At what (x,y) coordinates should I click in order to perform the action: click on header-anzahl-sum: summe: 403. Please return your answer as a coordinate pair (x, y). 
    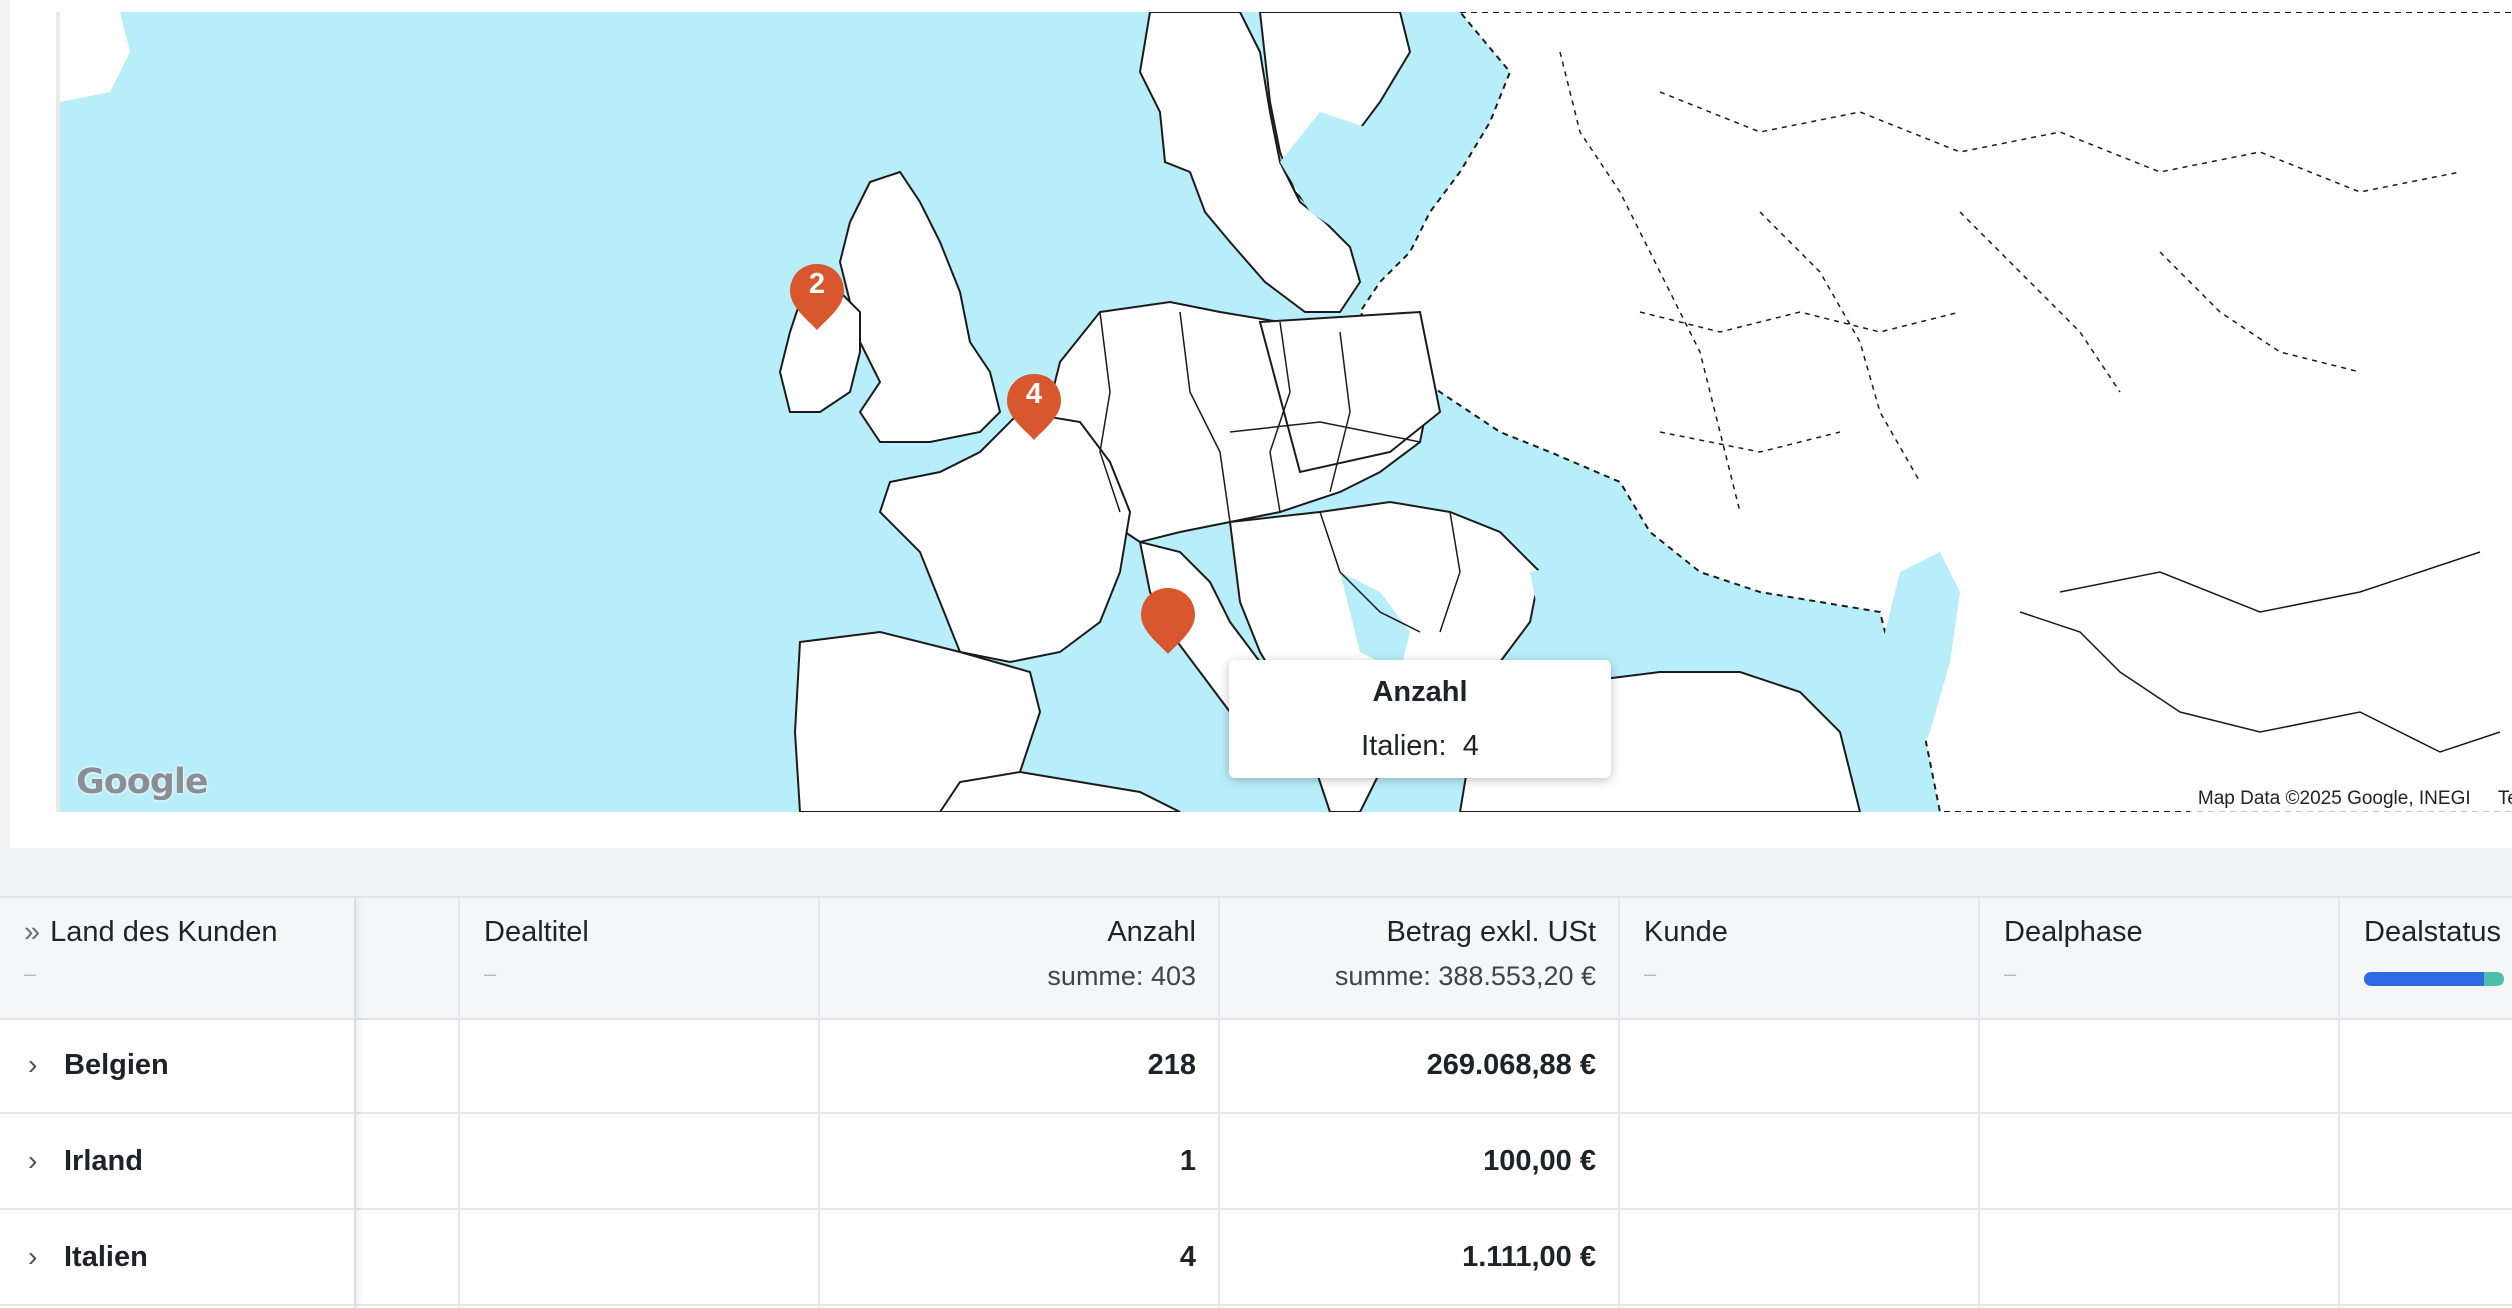
    Looking at the image, I should click on (1121, 976).